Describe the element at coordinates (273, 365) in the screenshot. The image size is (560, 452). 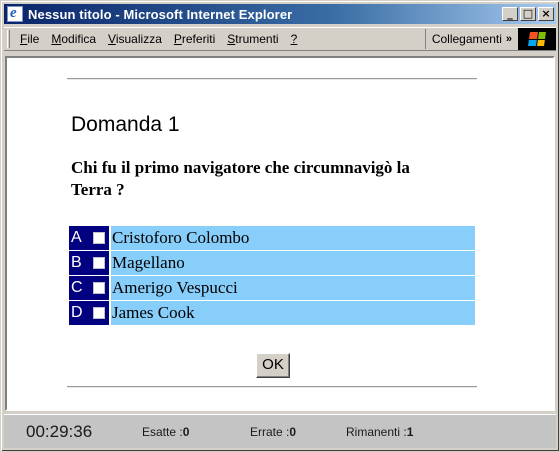
I see `ok-button: OK` at that location.